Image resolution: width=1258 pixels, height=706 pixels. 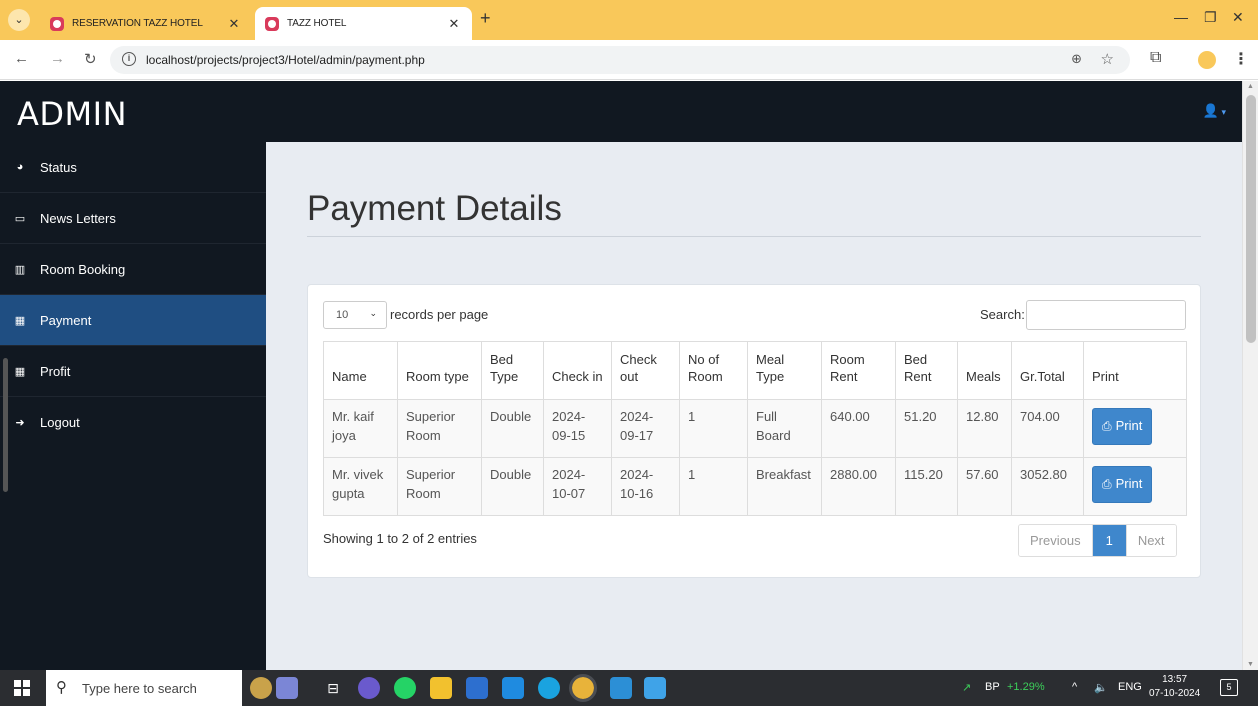 I want to click on language-indicator: ENG, so click(x=1130, y=687).